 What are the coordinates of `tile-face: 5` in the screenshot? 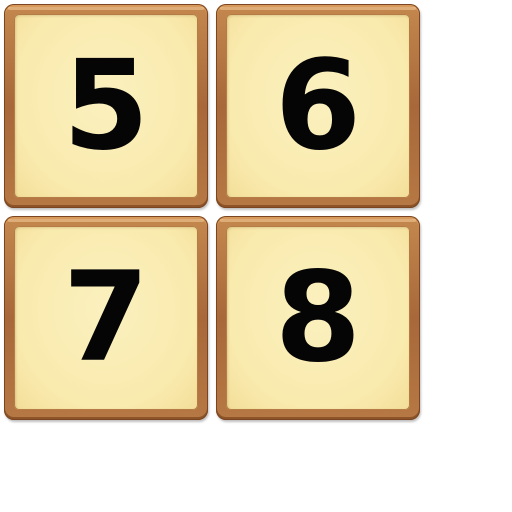 It's located at (106, 106).